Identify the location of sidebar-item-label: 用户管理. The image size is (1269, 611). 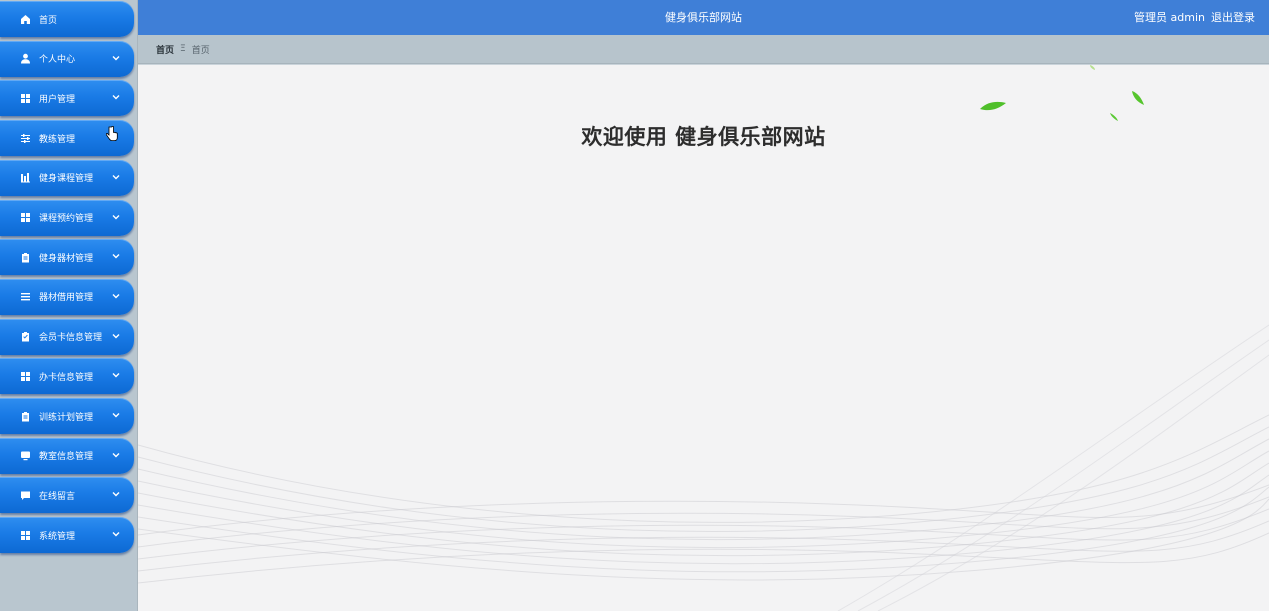
(57, 99).